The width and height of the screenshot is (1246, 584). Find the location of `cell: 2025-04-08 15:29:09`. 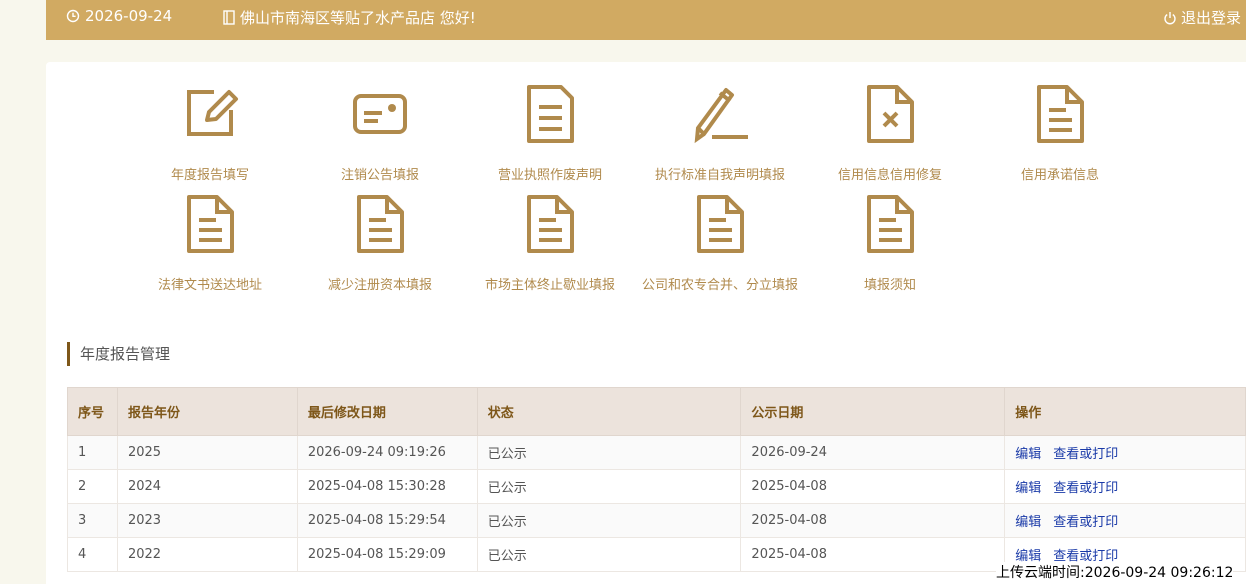

cell: 2025-04-08 15:29:09 is located at coordinates (387, 554).